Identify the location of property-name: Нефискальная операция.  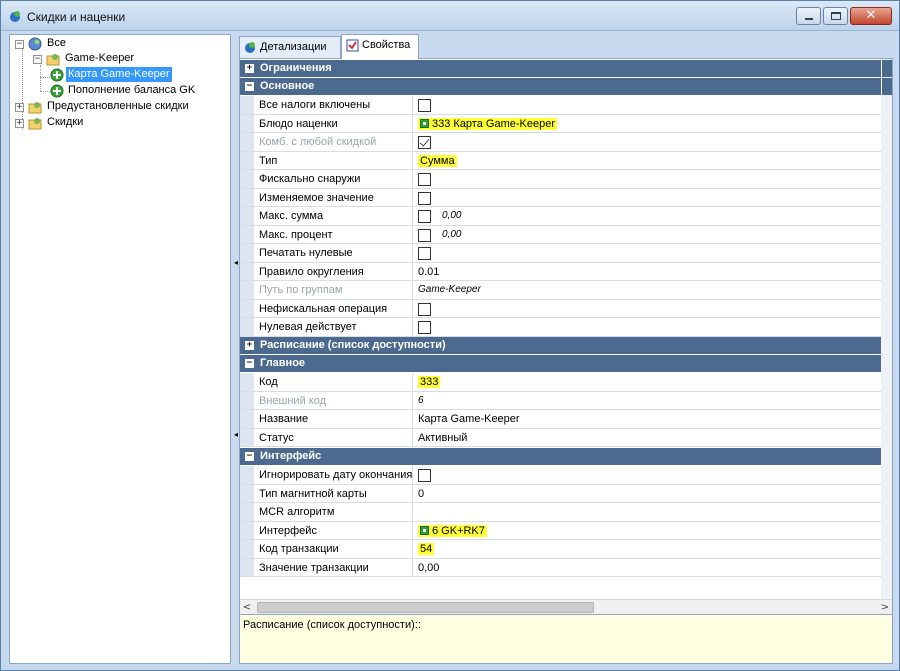
(336, 308).